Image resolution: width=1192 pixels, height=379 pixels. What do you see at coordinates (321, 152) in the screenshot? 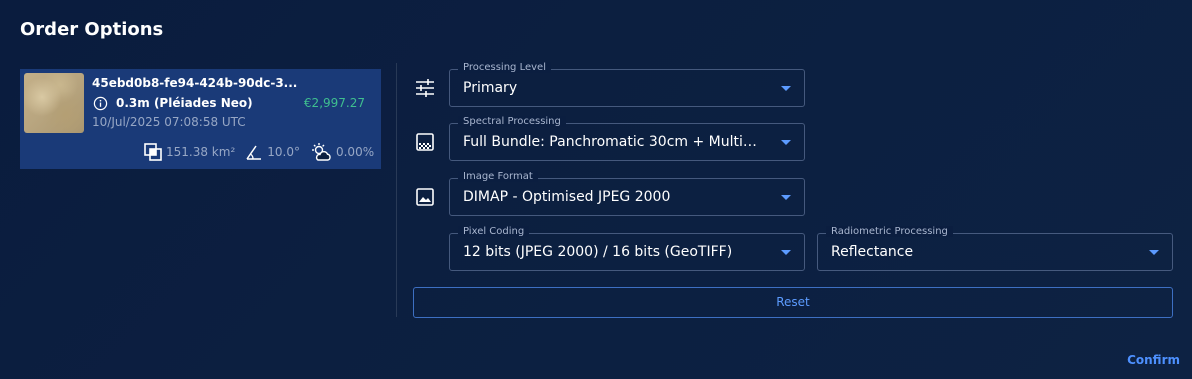
I see `sun-cloud-icon` at bounding box center [321, 152].